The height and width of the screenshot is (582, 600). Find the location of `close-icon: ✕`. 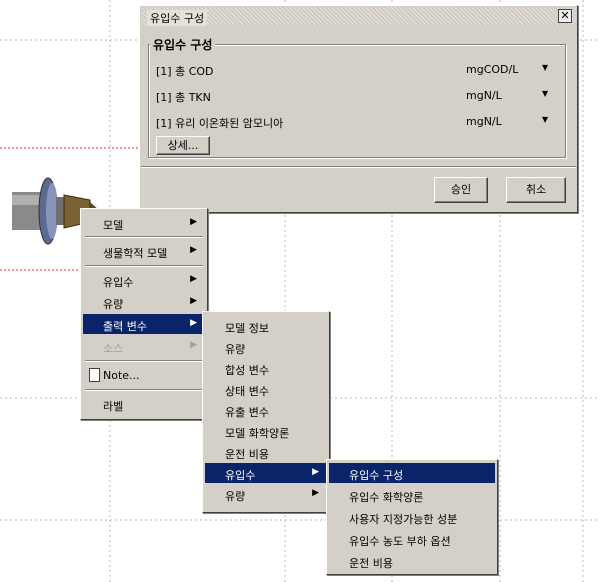

close-icon: ✕ is located at coordinates (565, 16).